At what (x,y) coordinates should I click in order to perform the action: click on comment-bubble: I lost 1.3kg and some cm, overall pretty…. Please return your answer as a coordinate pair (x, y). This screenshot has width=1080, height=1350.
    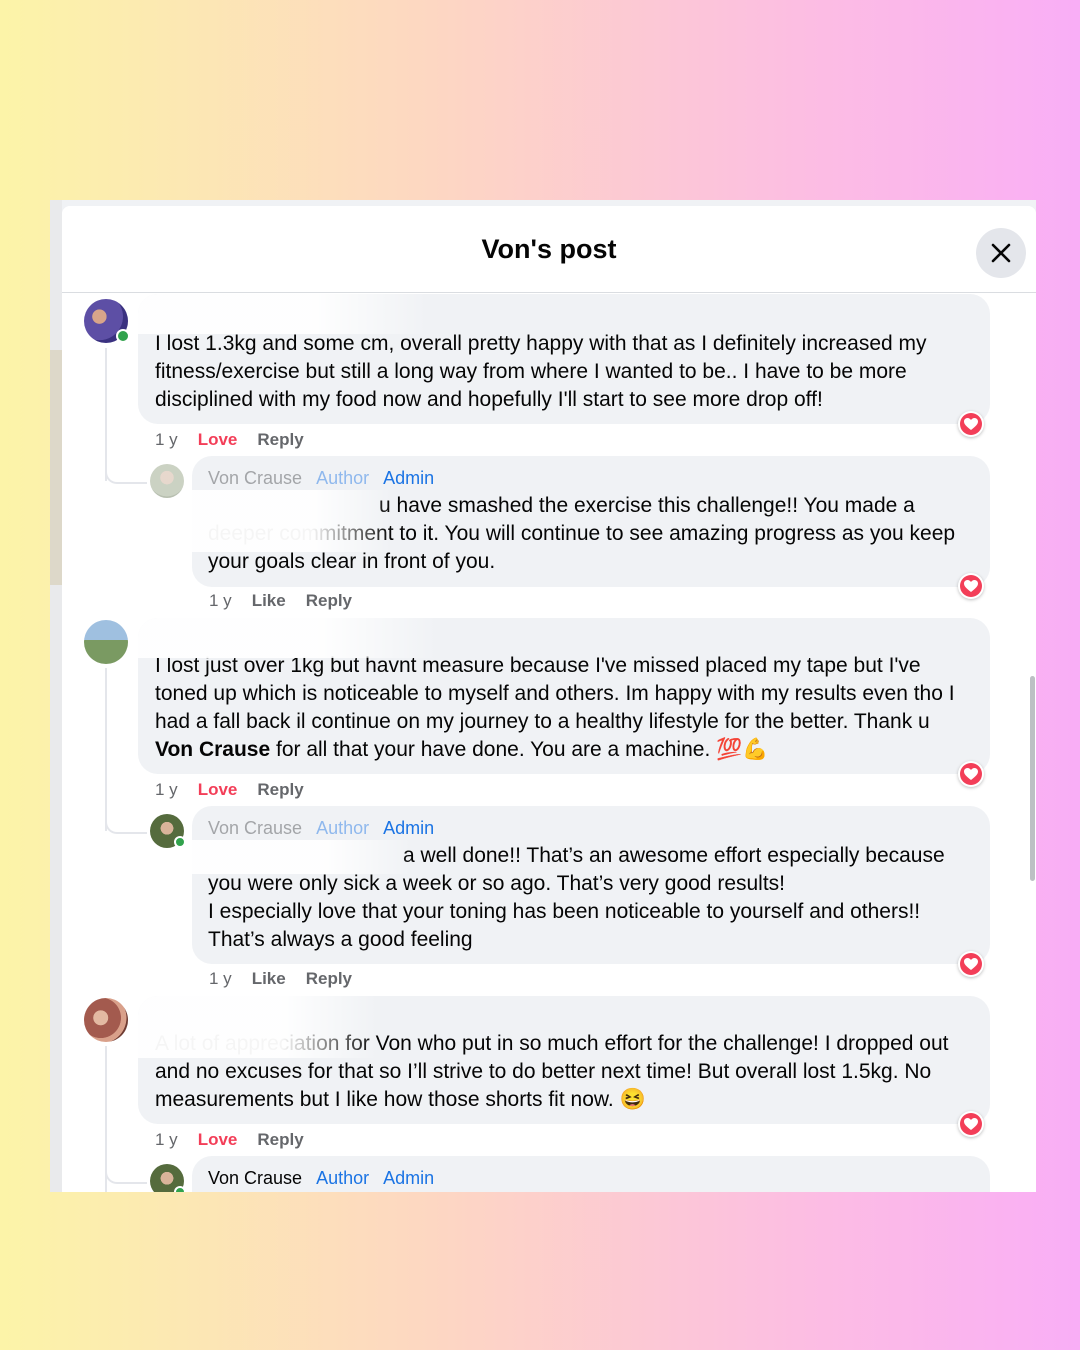
    Looking at the image, I should click on (564, 359).